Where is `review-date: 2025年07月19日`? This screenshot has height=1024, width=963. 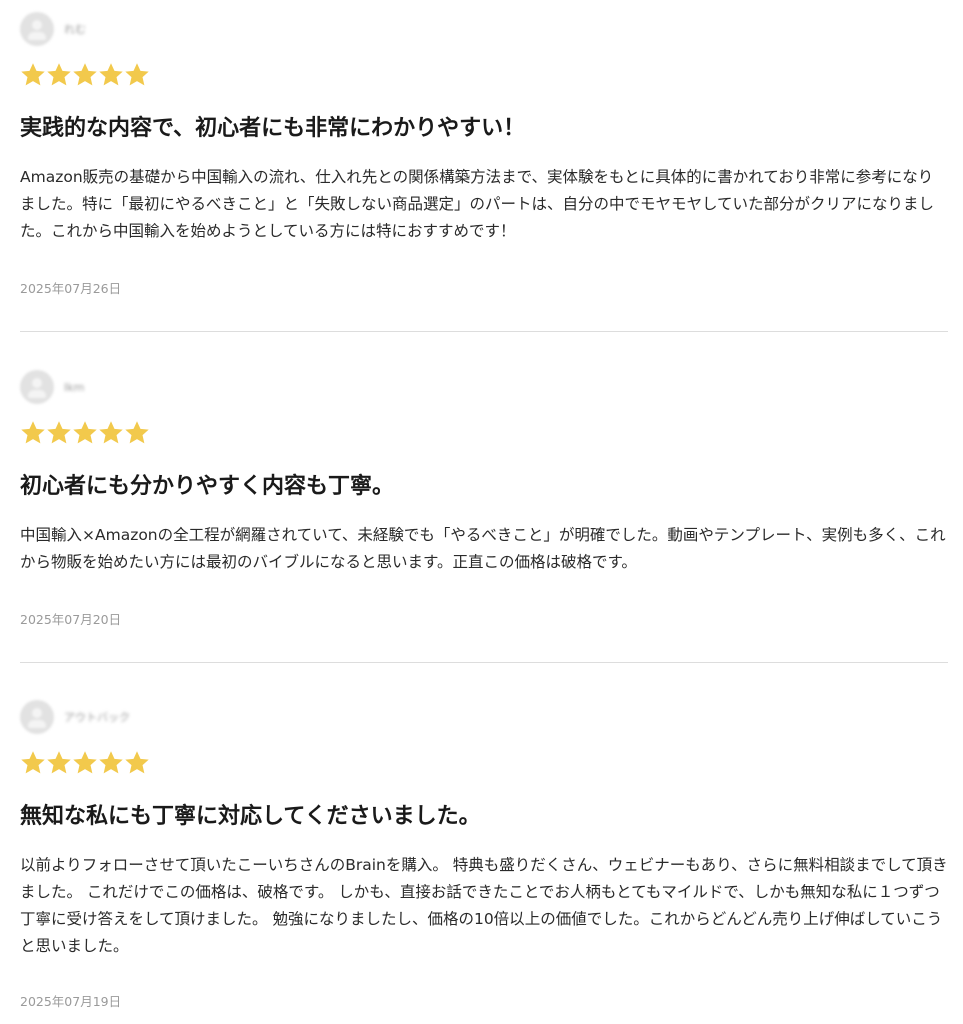 review-date: 2025年07月19日 is located at coordinates (71, 1001).